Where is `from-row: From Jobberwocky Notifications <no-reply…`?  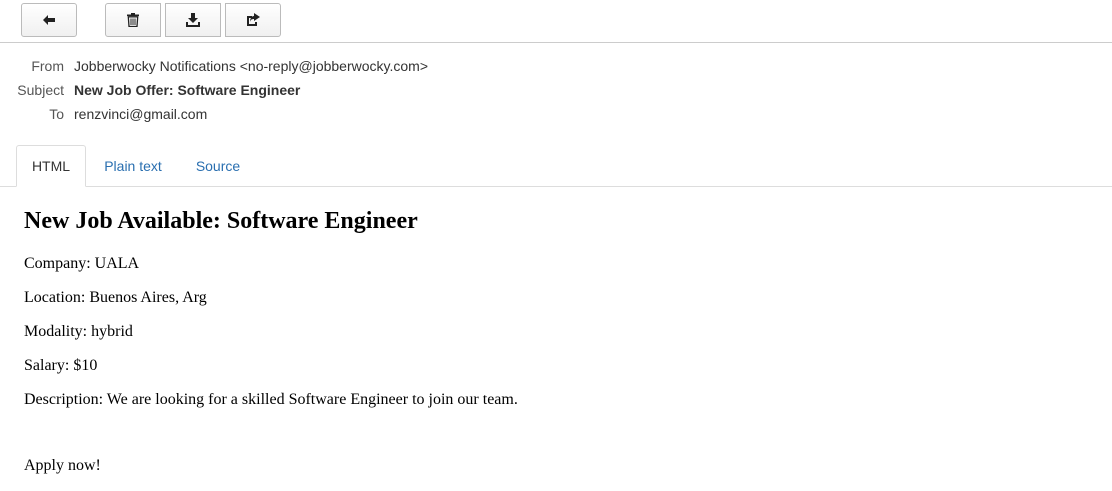 from-row: From Jobberwocky Notifications <no-reply… is located at coordinates (556, 66).